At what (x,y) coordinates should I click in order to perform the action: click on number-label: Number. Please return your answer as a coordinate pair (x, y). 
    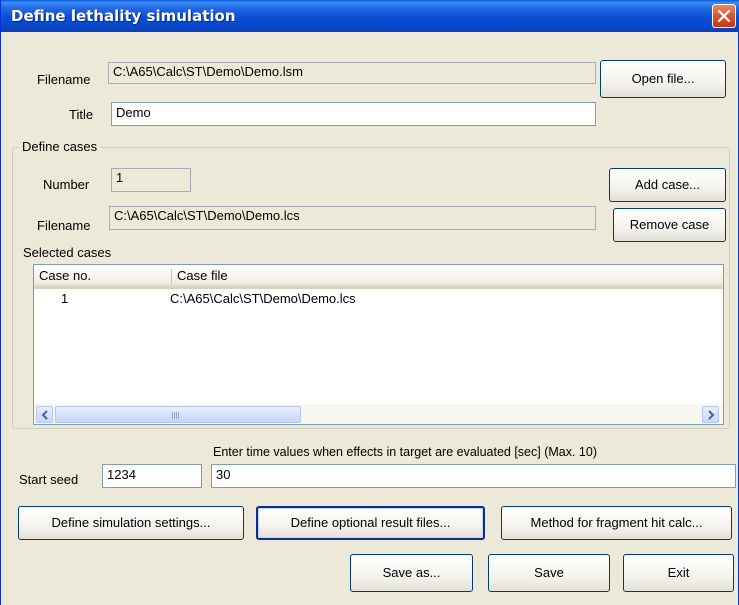
    Looking at the image, I should click on (66, 184).